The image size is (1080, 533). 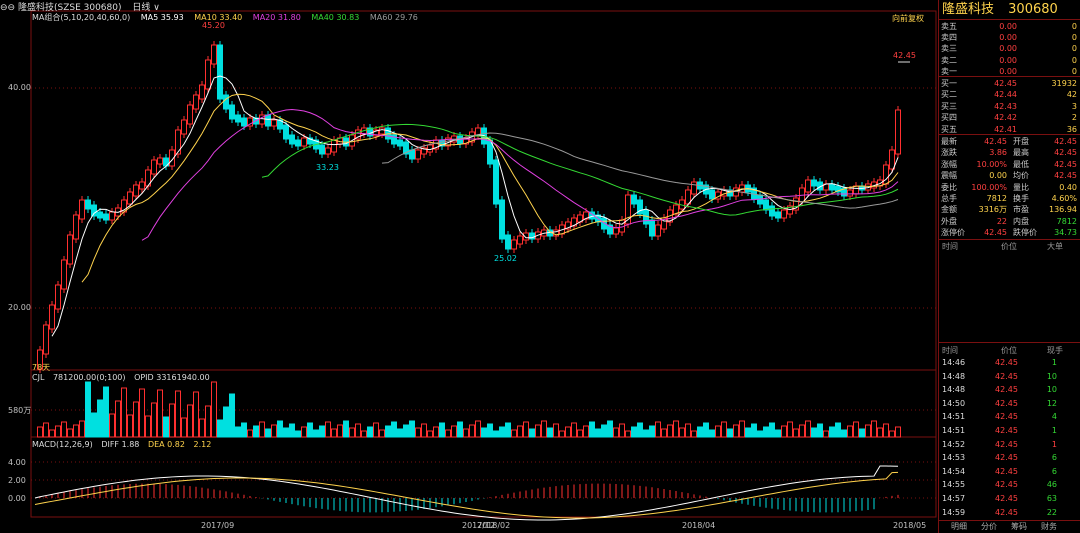 I want to click on trade-row: 14:53 42.45 6, so click(x=1009, y=458).